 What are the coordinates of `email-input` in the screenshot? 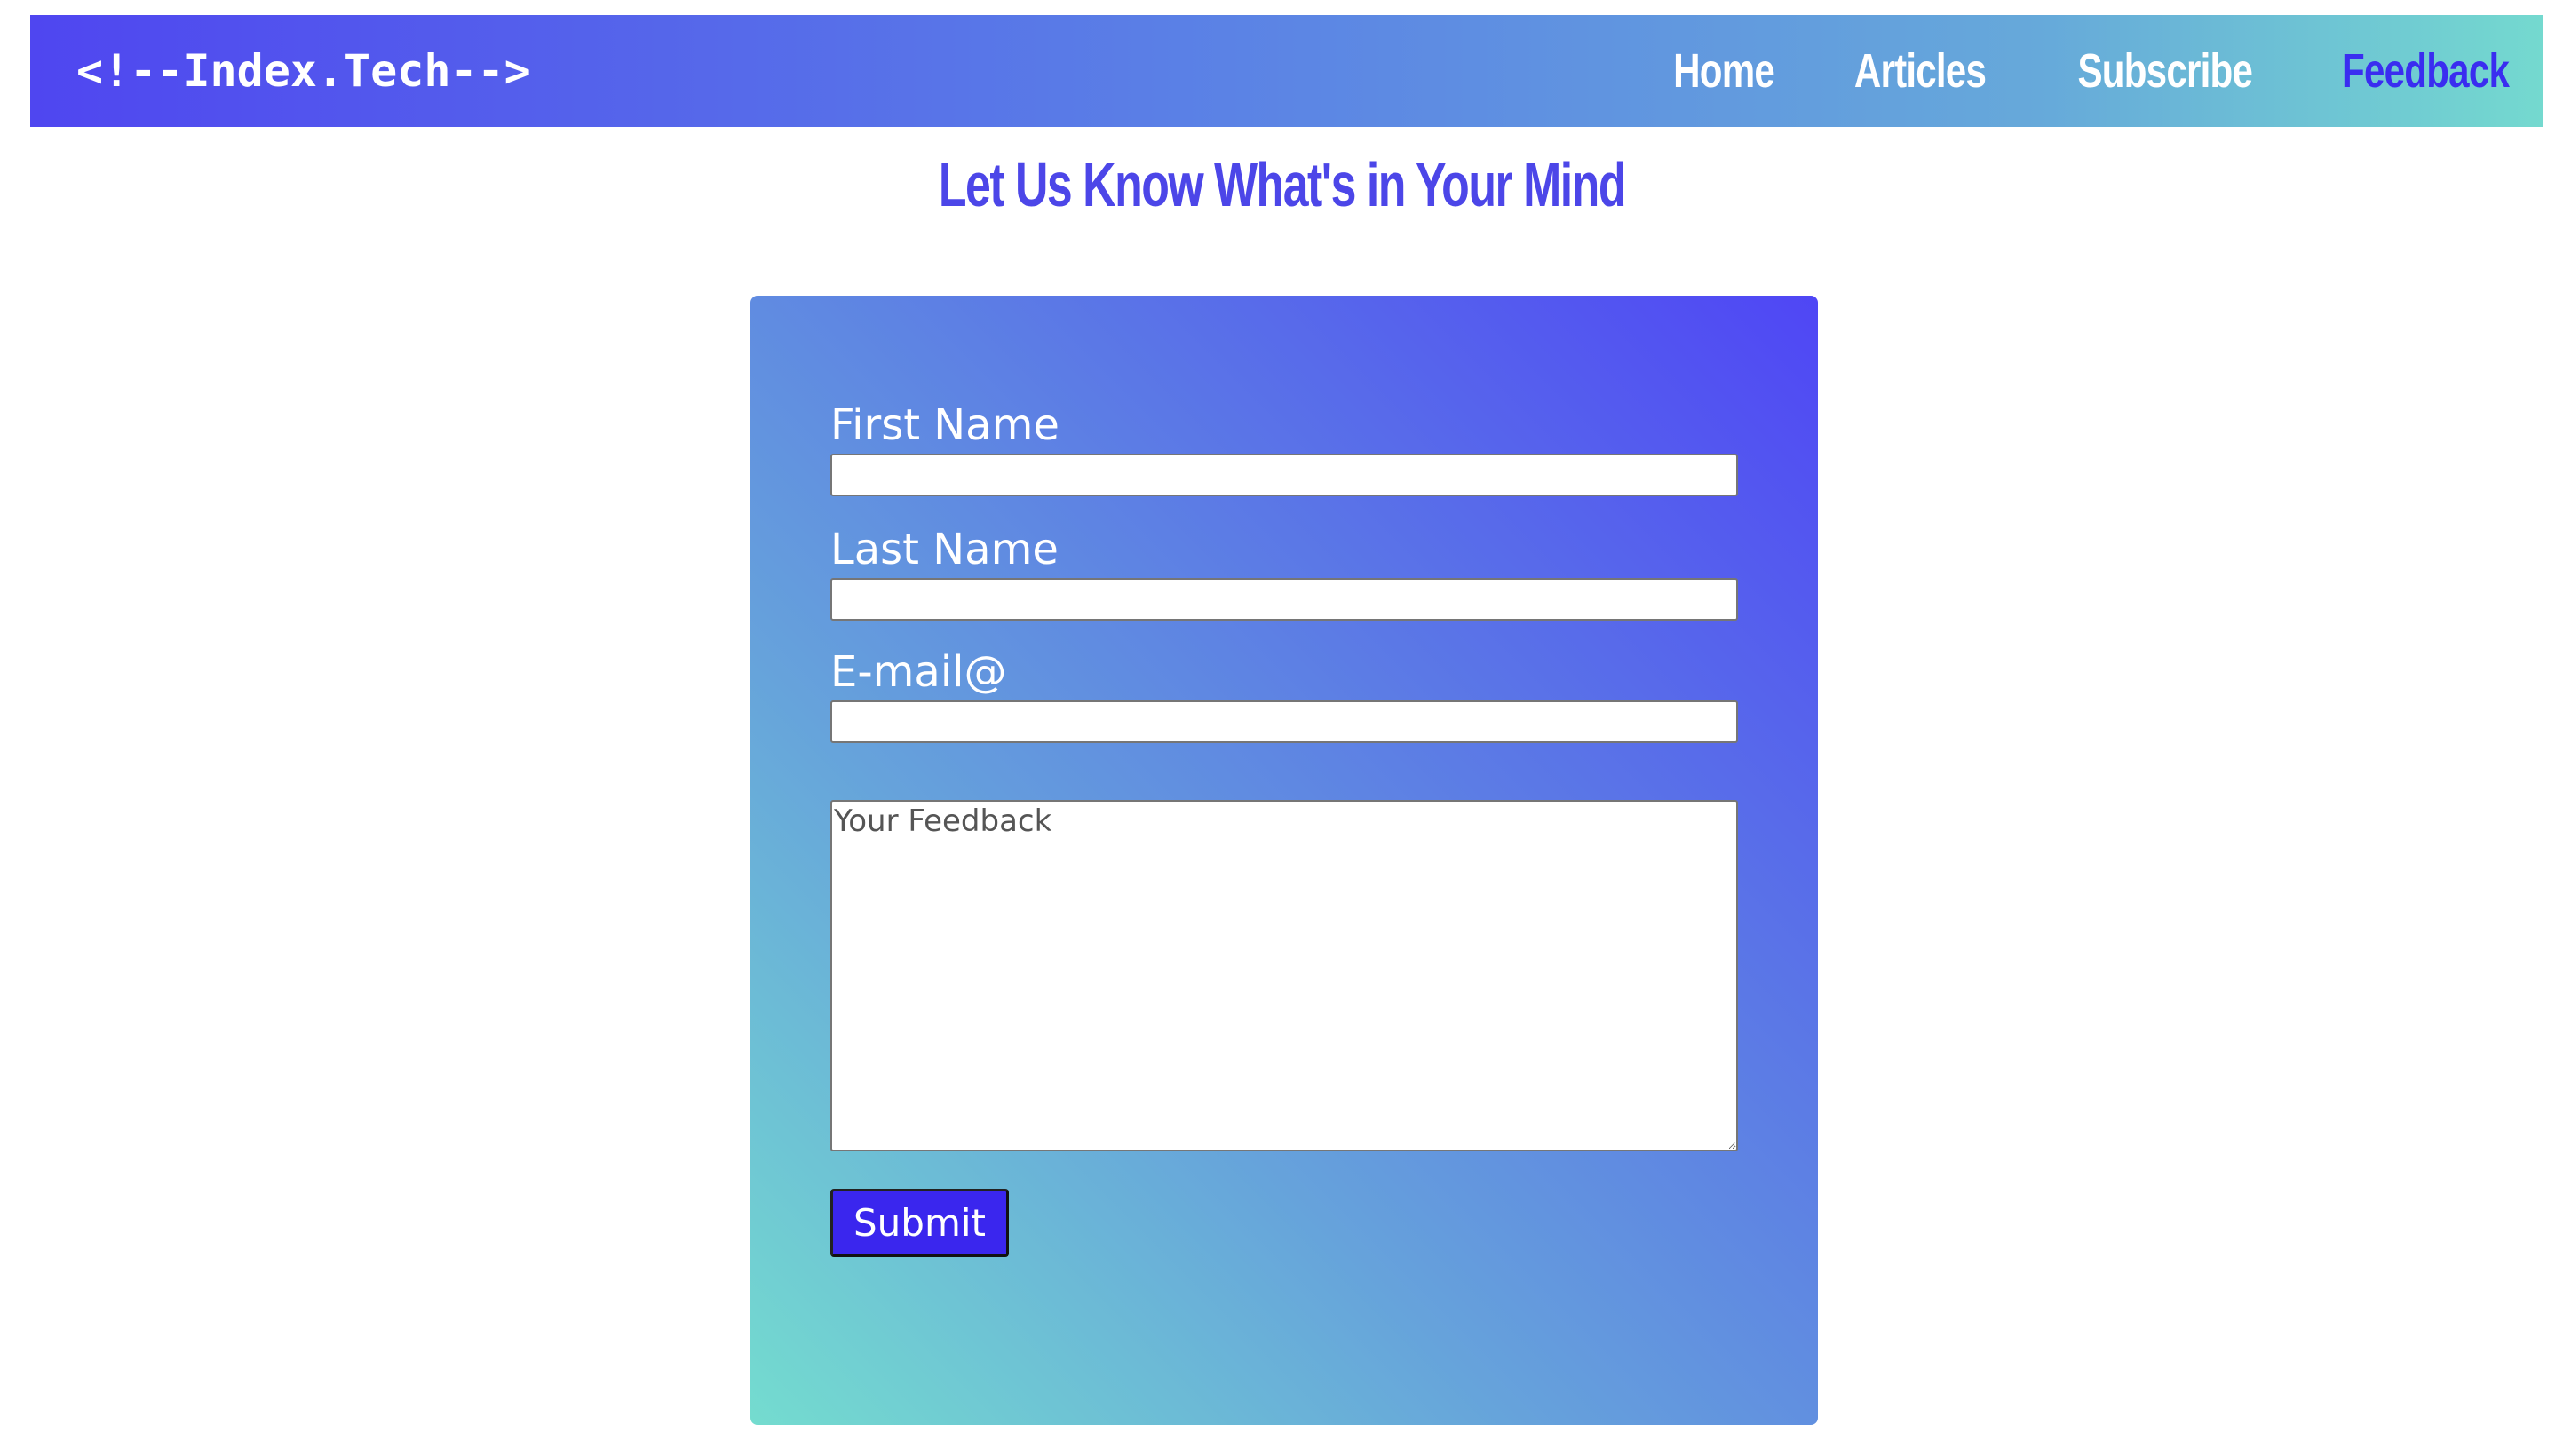 It's located at (1284, 721).